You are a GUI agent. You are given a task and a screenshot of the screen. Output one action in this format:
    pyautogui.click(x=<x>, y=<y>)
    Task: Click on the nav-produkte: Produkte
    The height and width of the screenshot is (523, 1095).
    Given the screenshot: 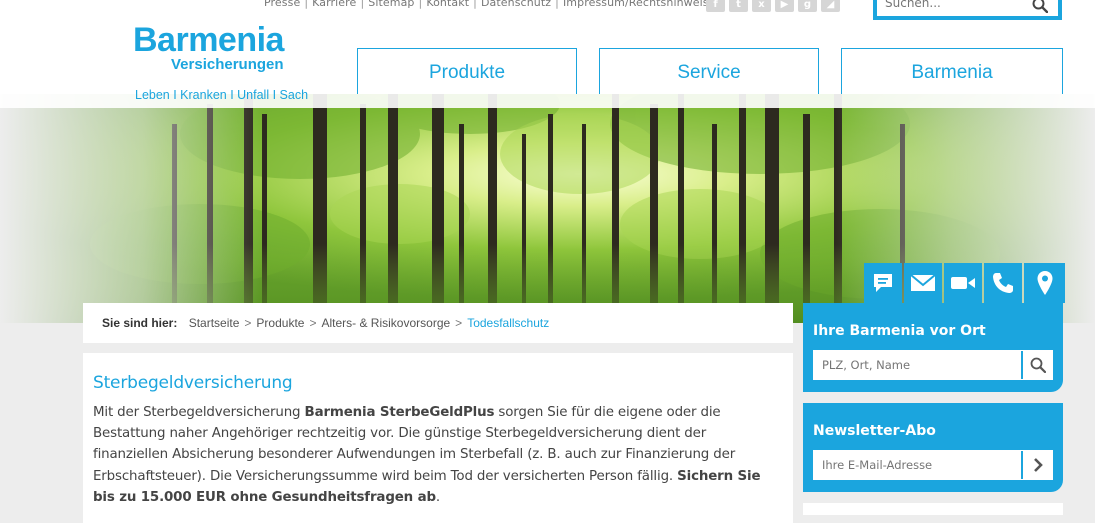 What is the action you would take?
    pyautogui.click(x=467, y=73)
    